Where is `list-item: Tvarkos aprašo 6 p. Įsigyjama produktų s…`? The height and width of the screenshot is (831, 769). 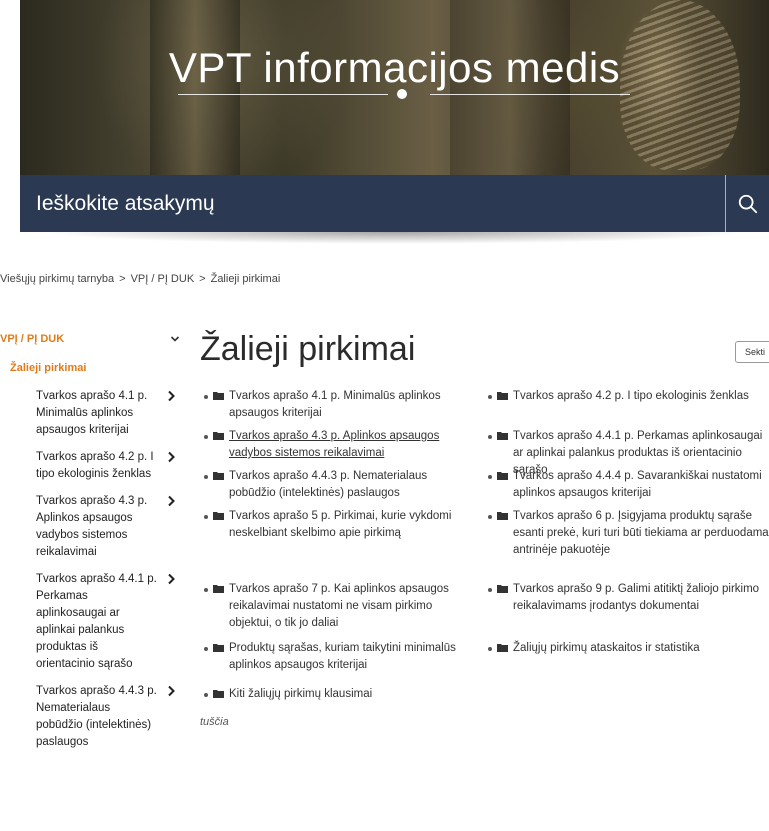 list-item: Tvarkos aprašo 6 p. Įsigyjama produktų s… is located at coordinates (626, 544).